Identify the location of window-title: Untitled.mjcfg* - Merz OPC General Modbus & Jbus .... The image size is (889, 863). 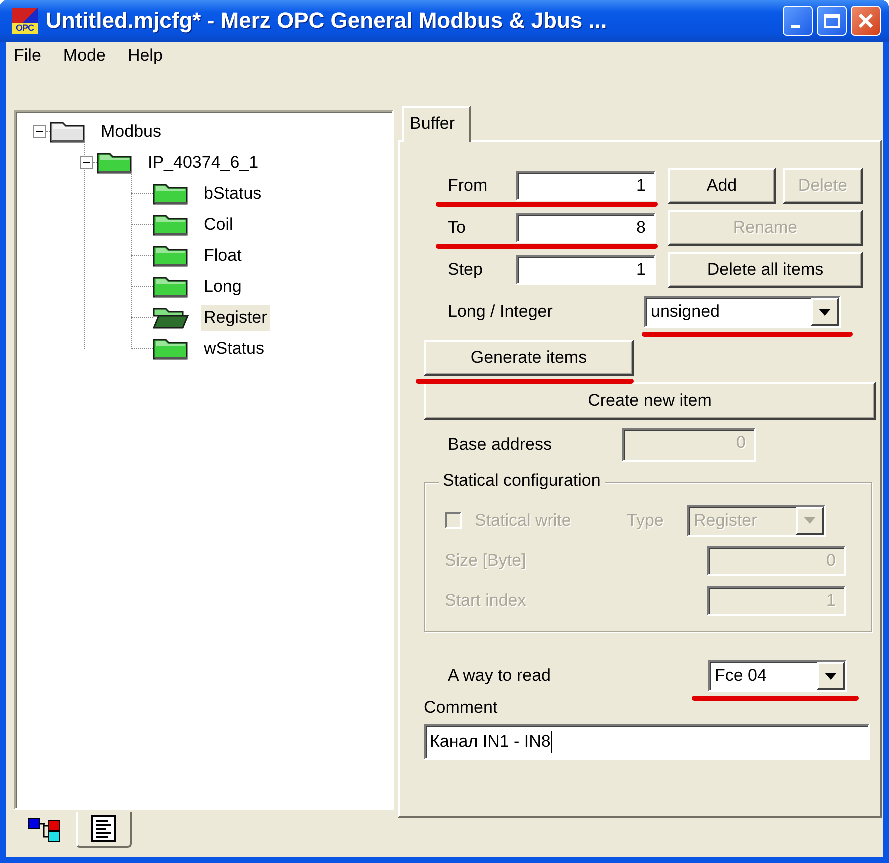
(327, 21).